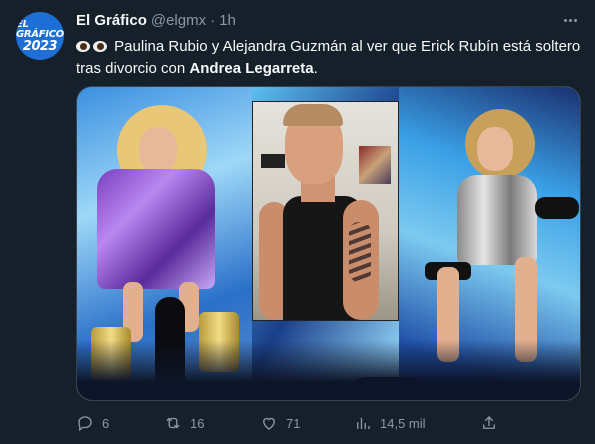 The height and width of the screenshot is (444, 595). Describe the element at coordinates (269, 423) in the screenshot. I see `heart-icon` at that location.